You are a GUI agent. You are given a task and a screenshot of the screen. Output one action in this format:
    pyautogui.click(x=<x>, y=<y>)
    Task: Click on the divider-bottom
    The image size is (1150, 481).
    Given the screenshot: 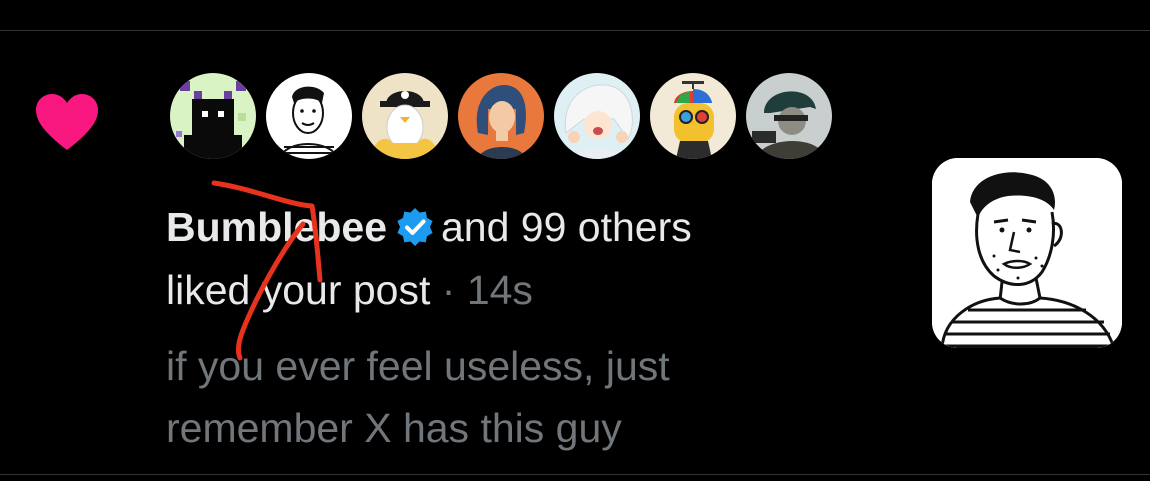 What is the action you would take?
    pyautogui.click(x=575, y=474)
    